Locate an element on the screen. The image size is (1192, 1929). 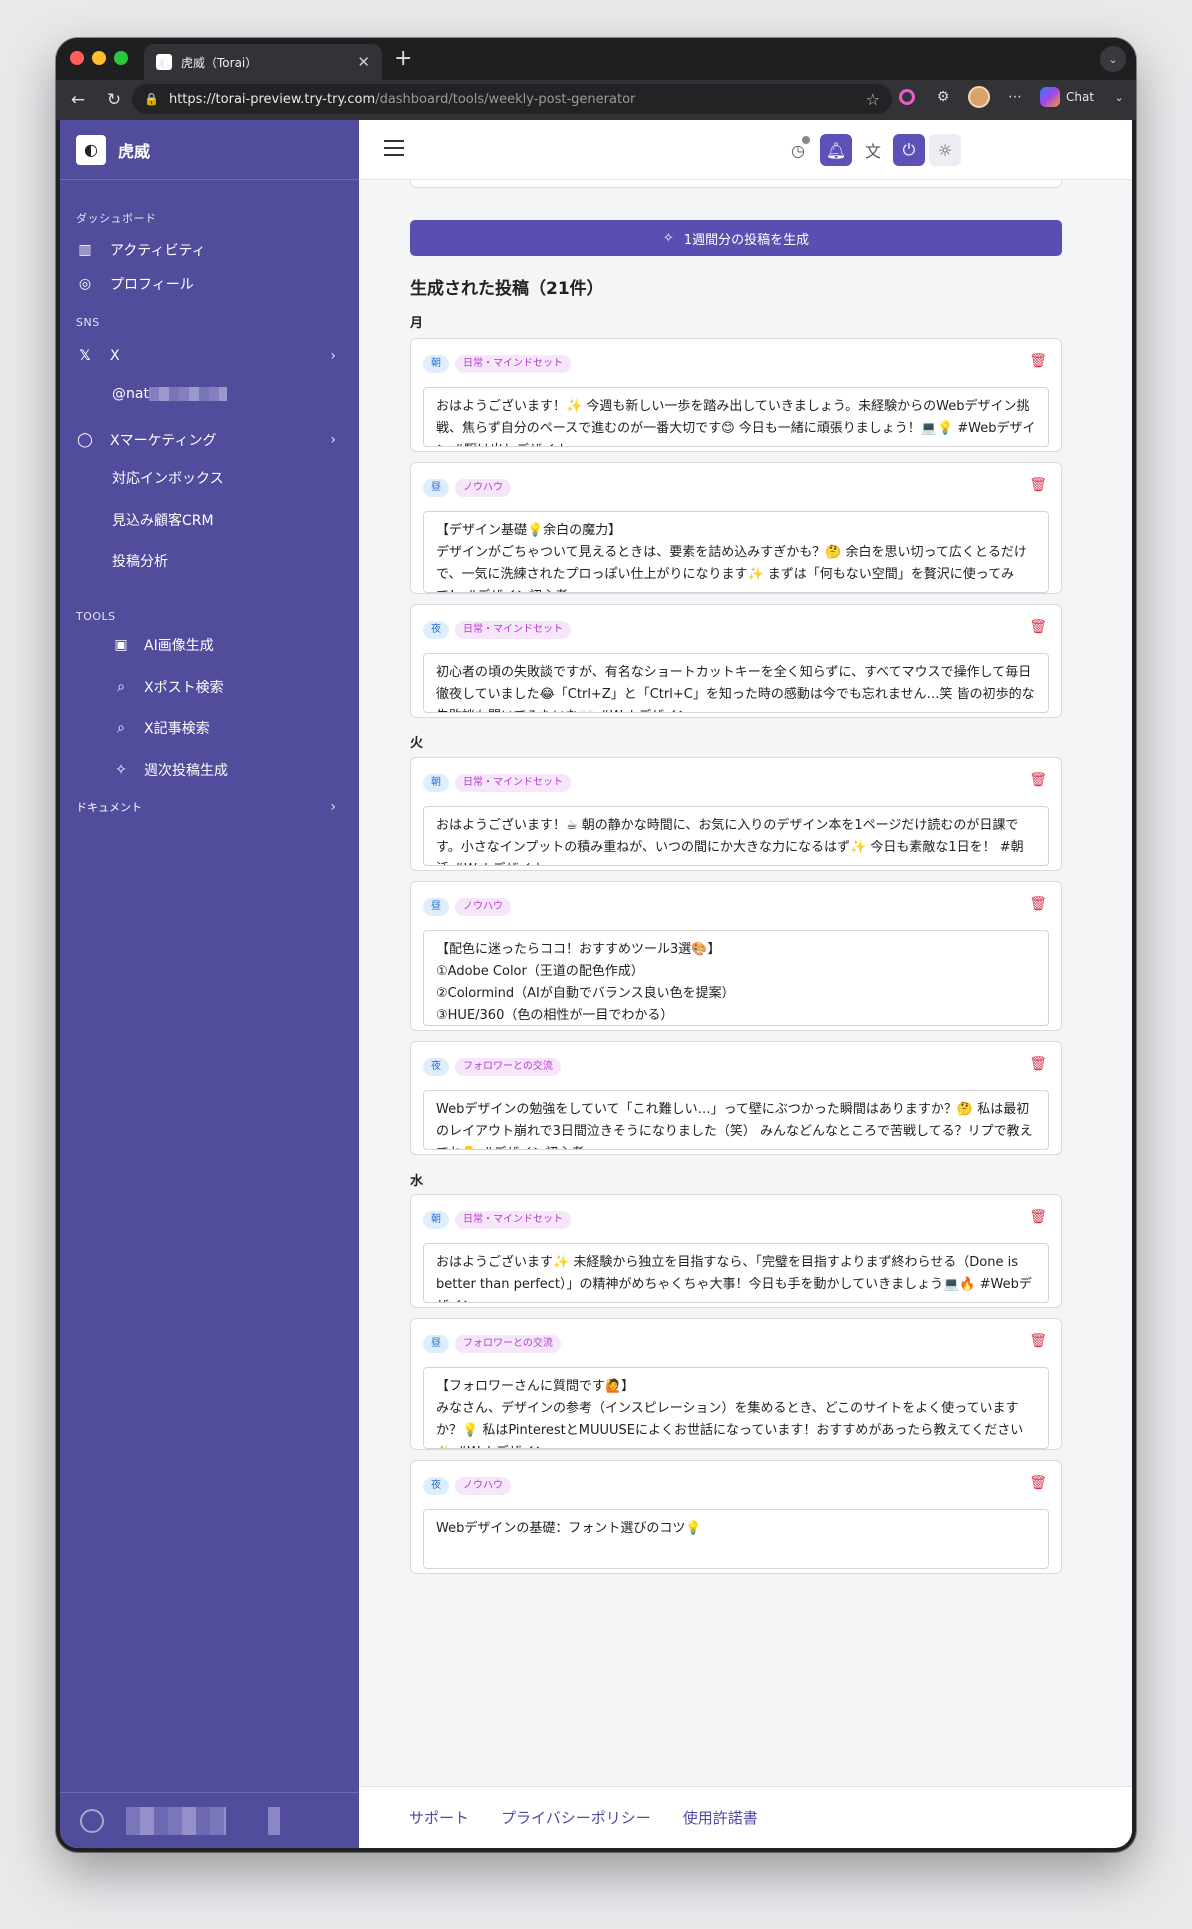
more-menu-icon: ⋯ is located at coordinates (1015, 97).